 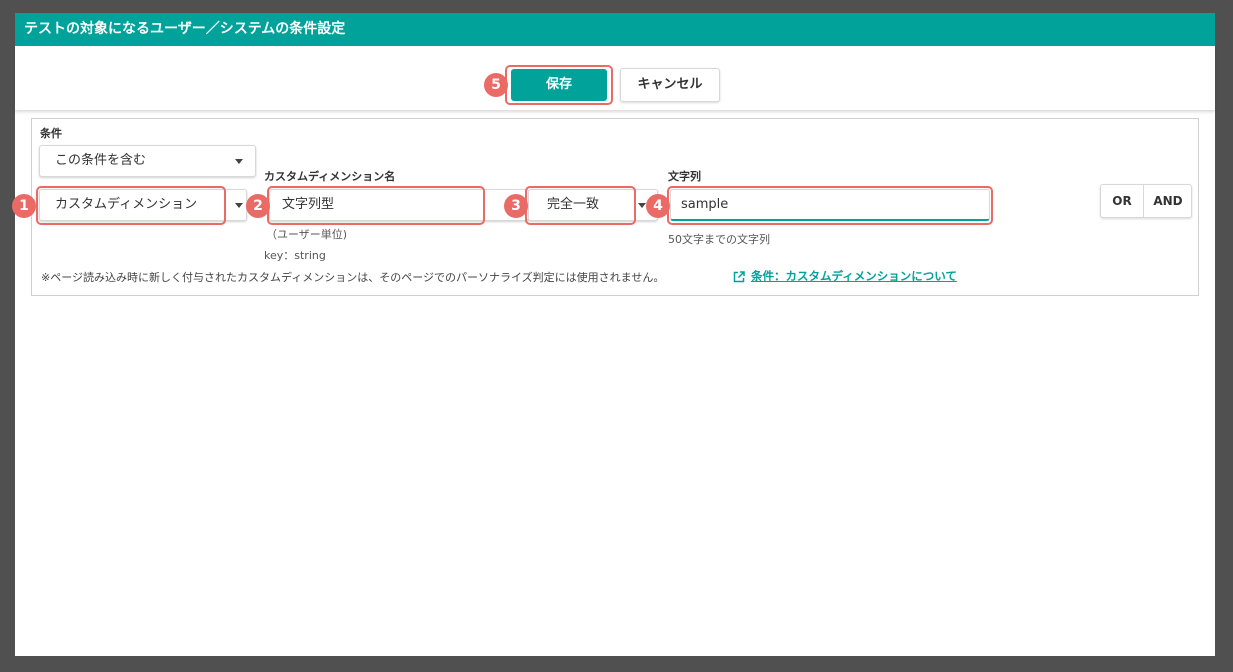 What do you see at coordinates (615, 29) in the screenshot?
I see `dialog-title: テストの対象になるユーザー／システムの条件設定` at bounding box center [615, 29].